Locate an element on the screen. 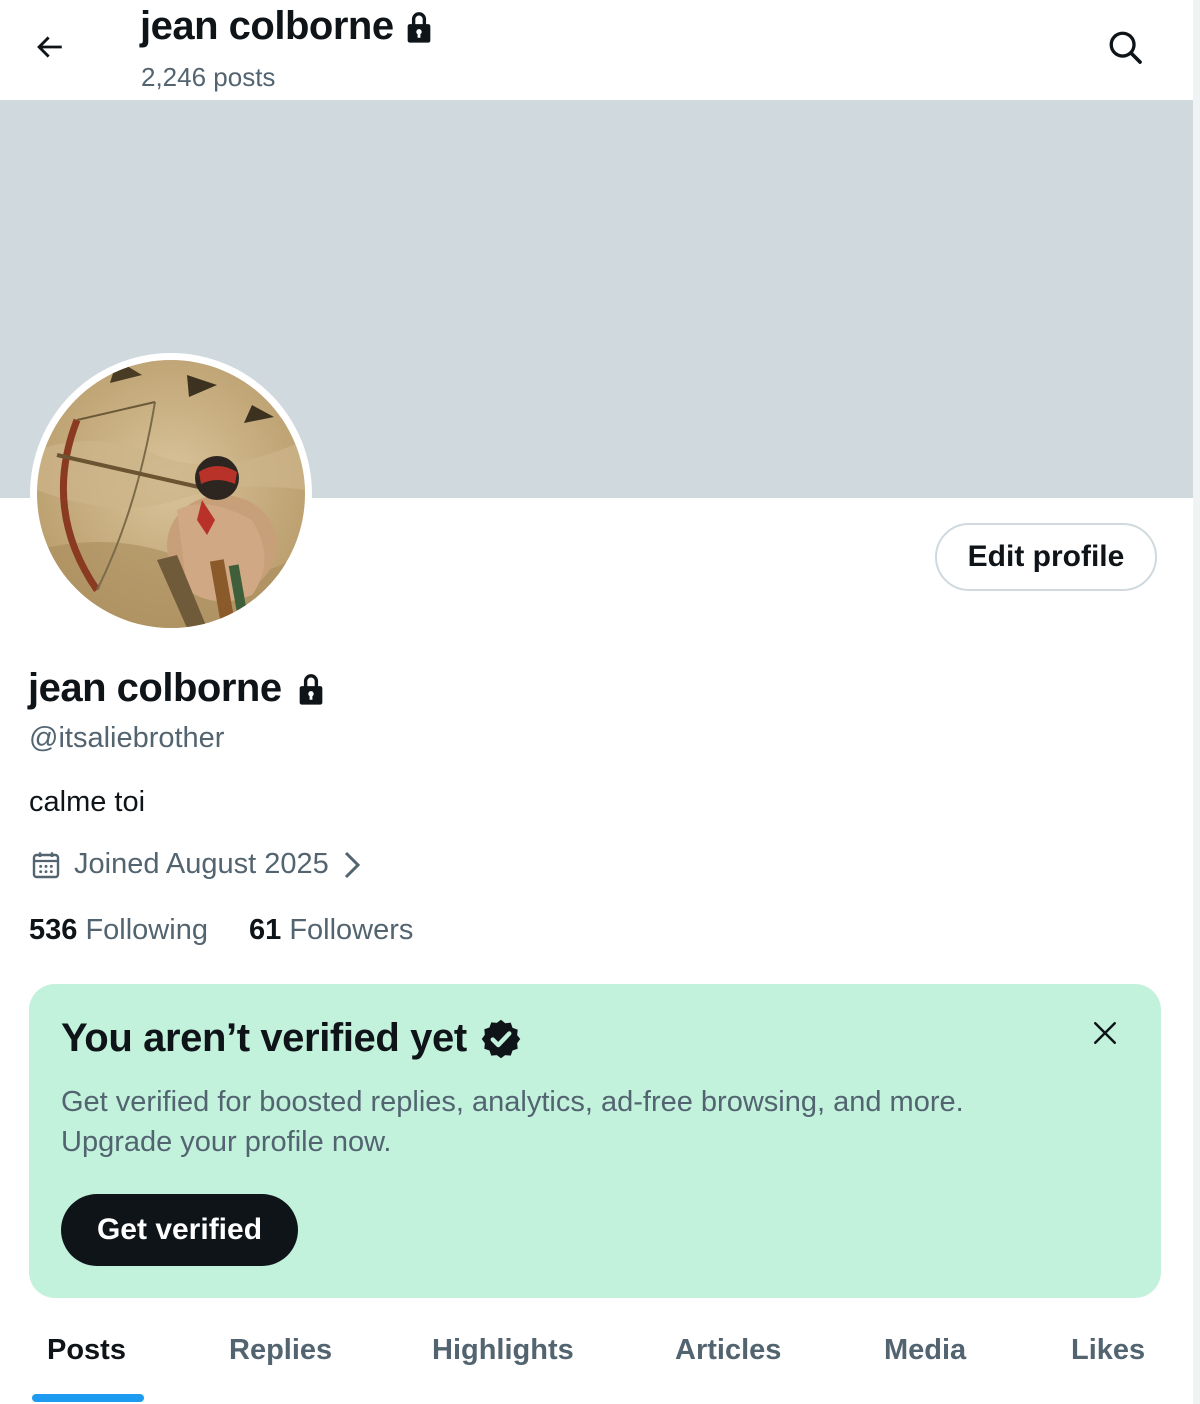 This screenshot has width=1200, height=1404. tab-media: Media is located at coordinates (925, 1350).